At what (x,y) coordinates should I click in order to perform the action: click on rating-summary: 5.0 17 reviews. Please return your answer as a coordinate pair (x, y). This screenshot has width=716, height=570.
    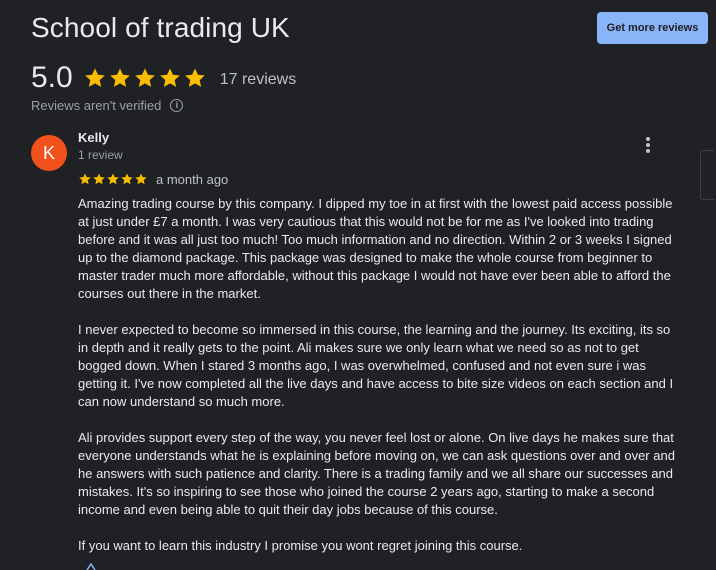
    Looking at the image, I should click on (163, 78).